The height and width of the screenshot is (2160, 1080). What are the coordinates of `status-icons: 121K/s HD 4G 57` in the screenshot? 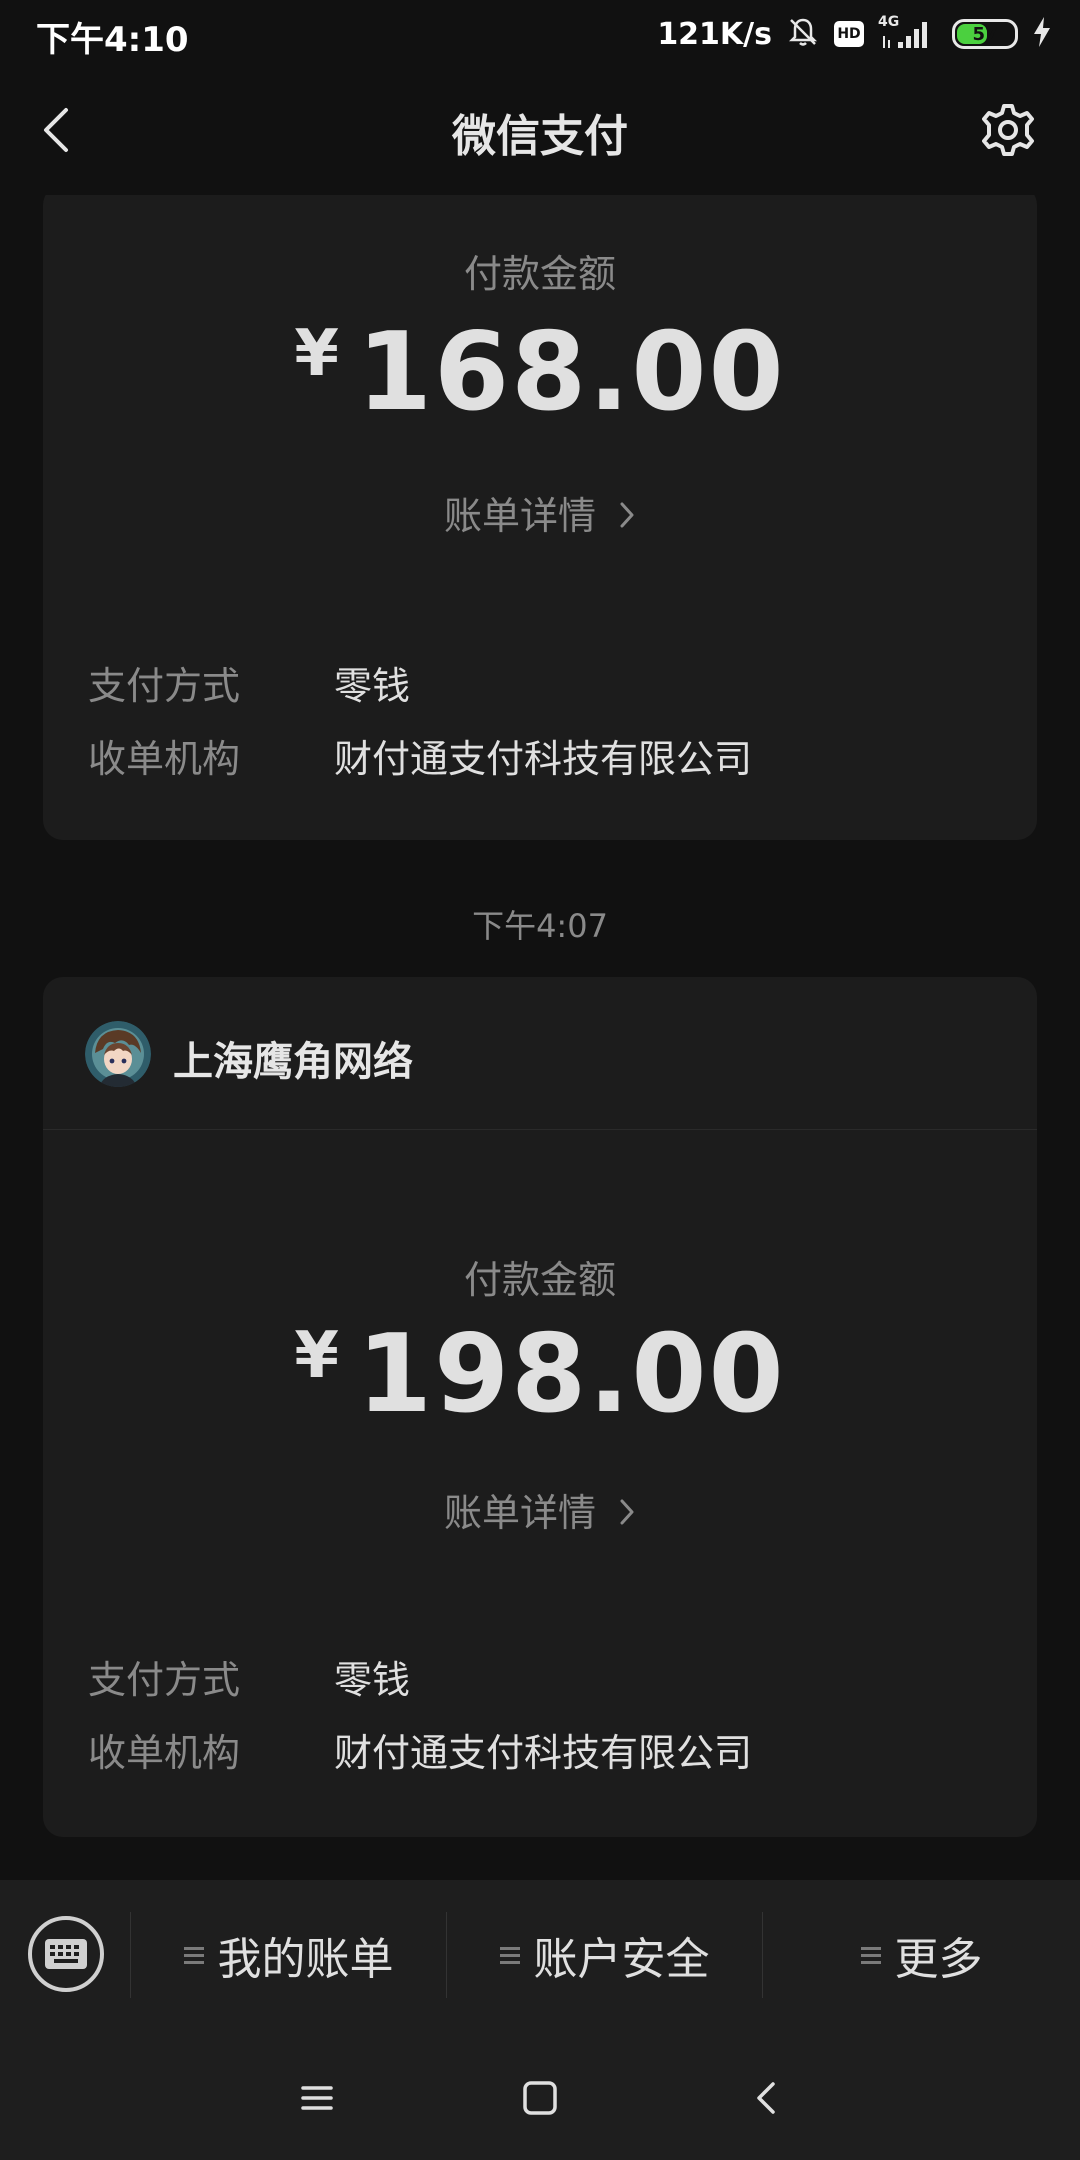 It's located at (854, 34).